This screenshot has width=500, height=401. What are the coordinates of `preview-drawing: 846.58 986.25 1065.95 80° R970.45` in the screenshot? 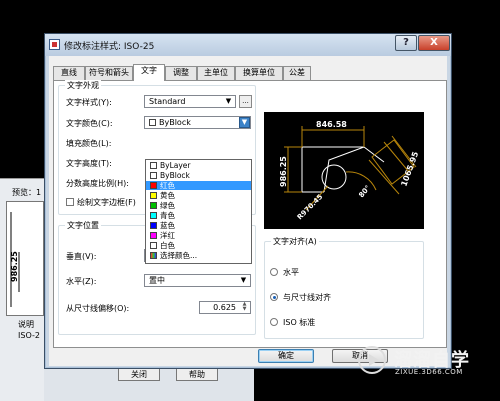 It's located at (349, 171).